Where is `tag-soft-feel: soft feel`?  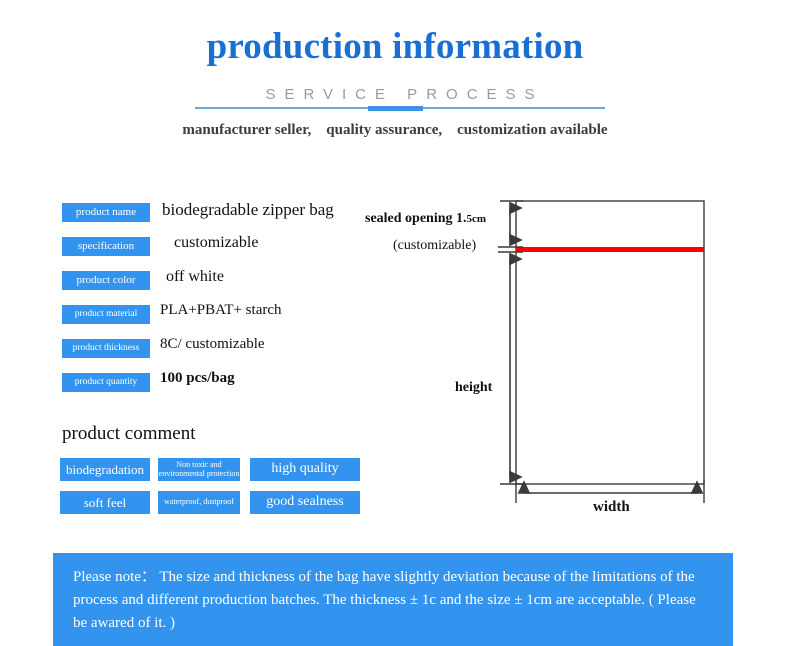 tag-soft-feel: soft feel is located at coordinates (105, 502).